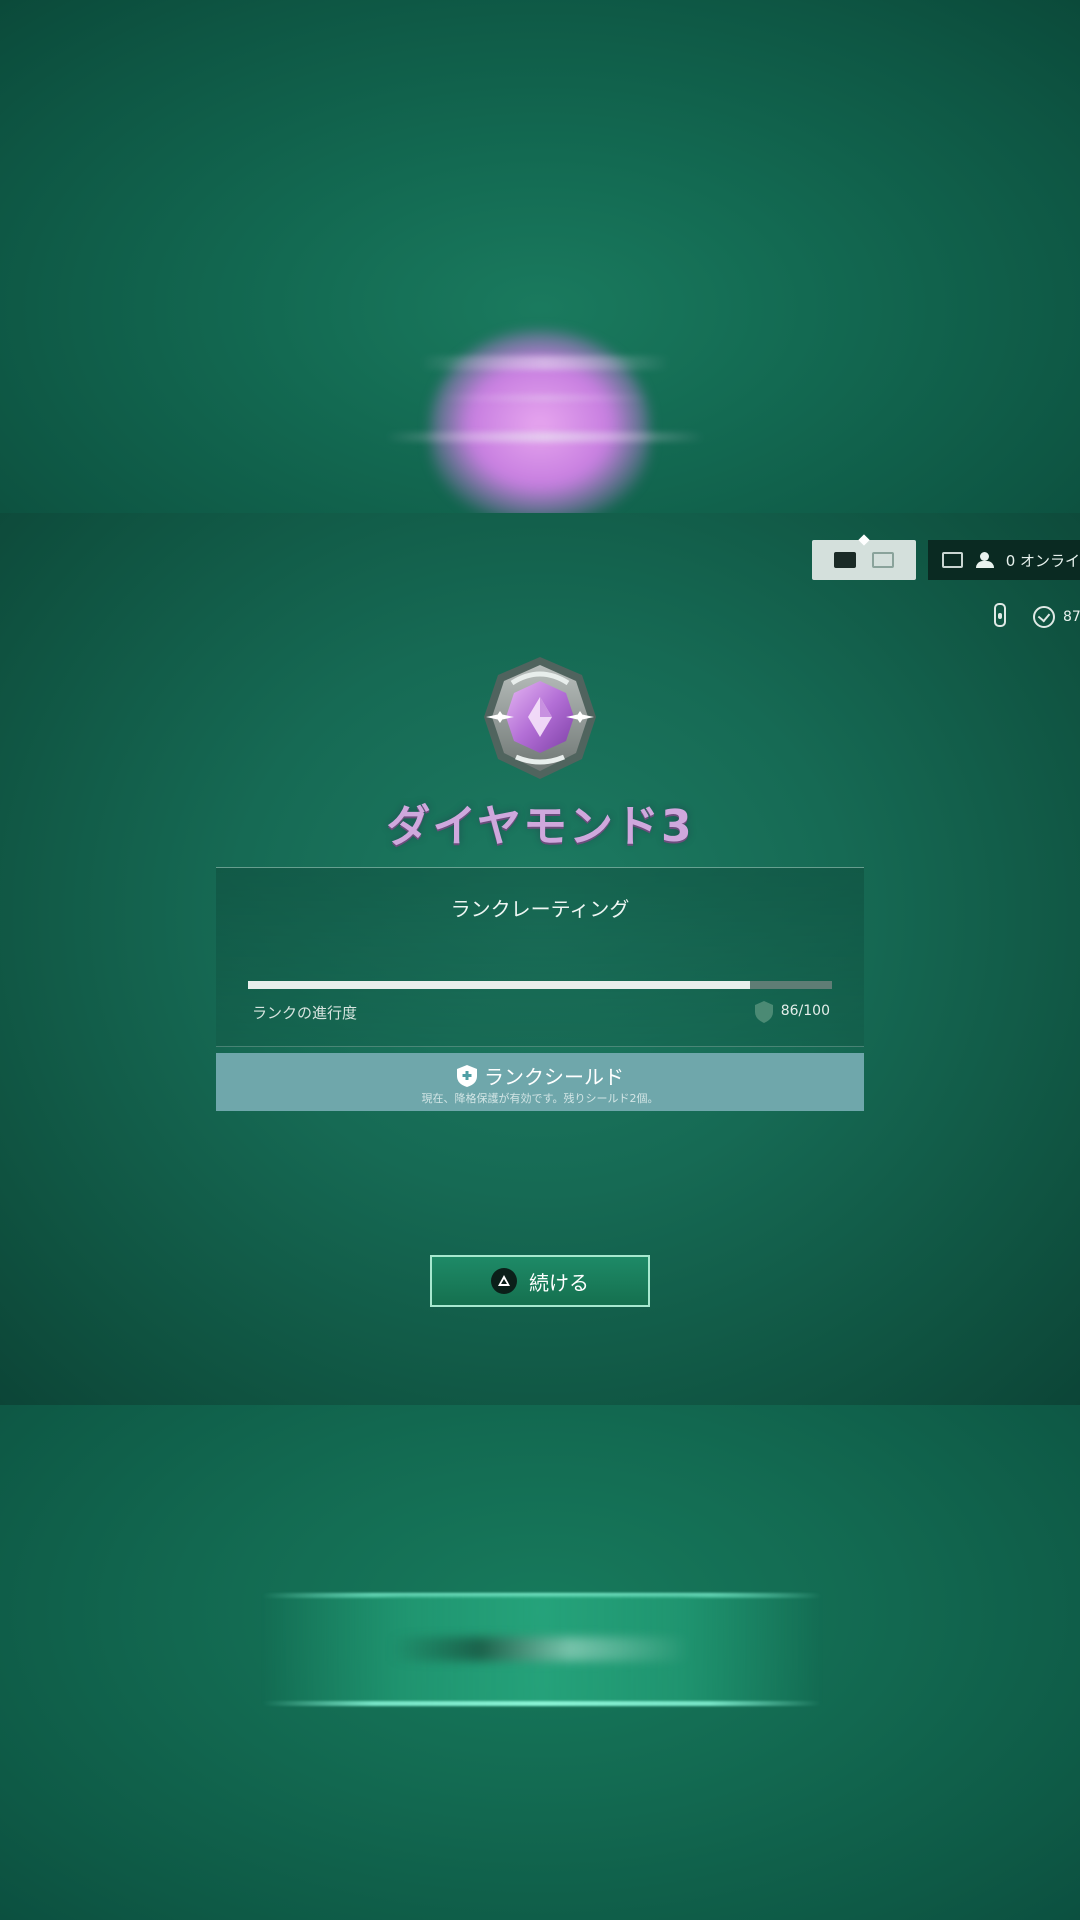 The width and height of the screenshot is (1080, 1920). What do you see at coordinates (504, 1281) in the screenshot?
I see `triangle-button-icon` at bounding box center [504, 1281].